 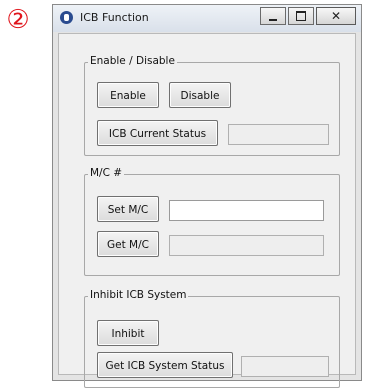 What do you see at coordinates (114, 17) in the screenshot?
I see `window-title: ICB Function` at bounding box center [114, 17].